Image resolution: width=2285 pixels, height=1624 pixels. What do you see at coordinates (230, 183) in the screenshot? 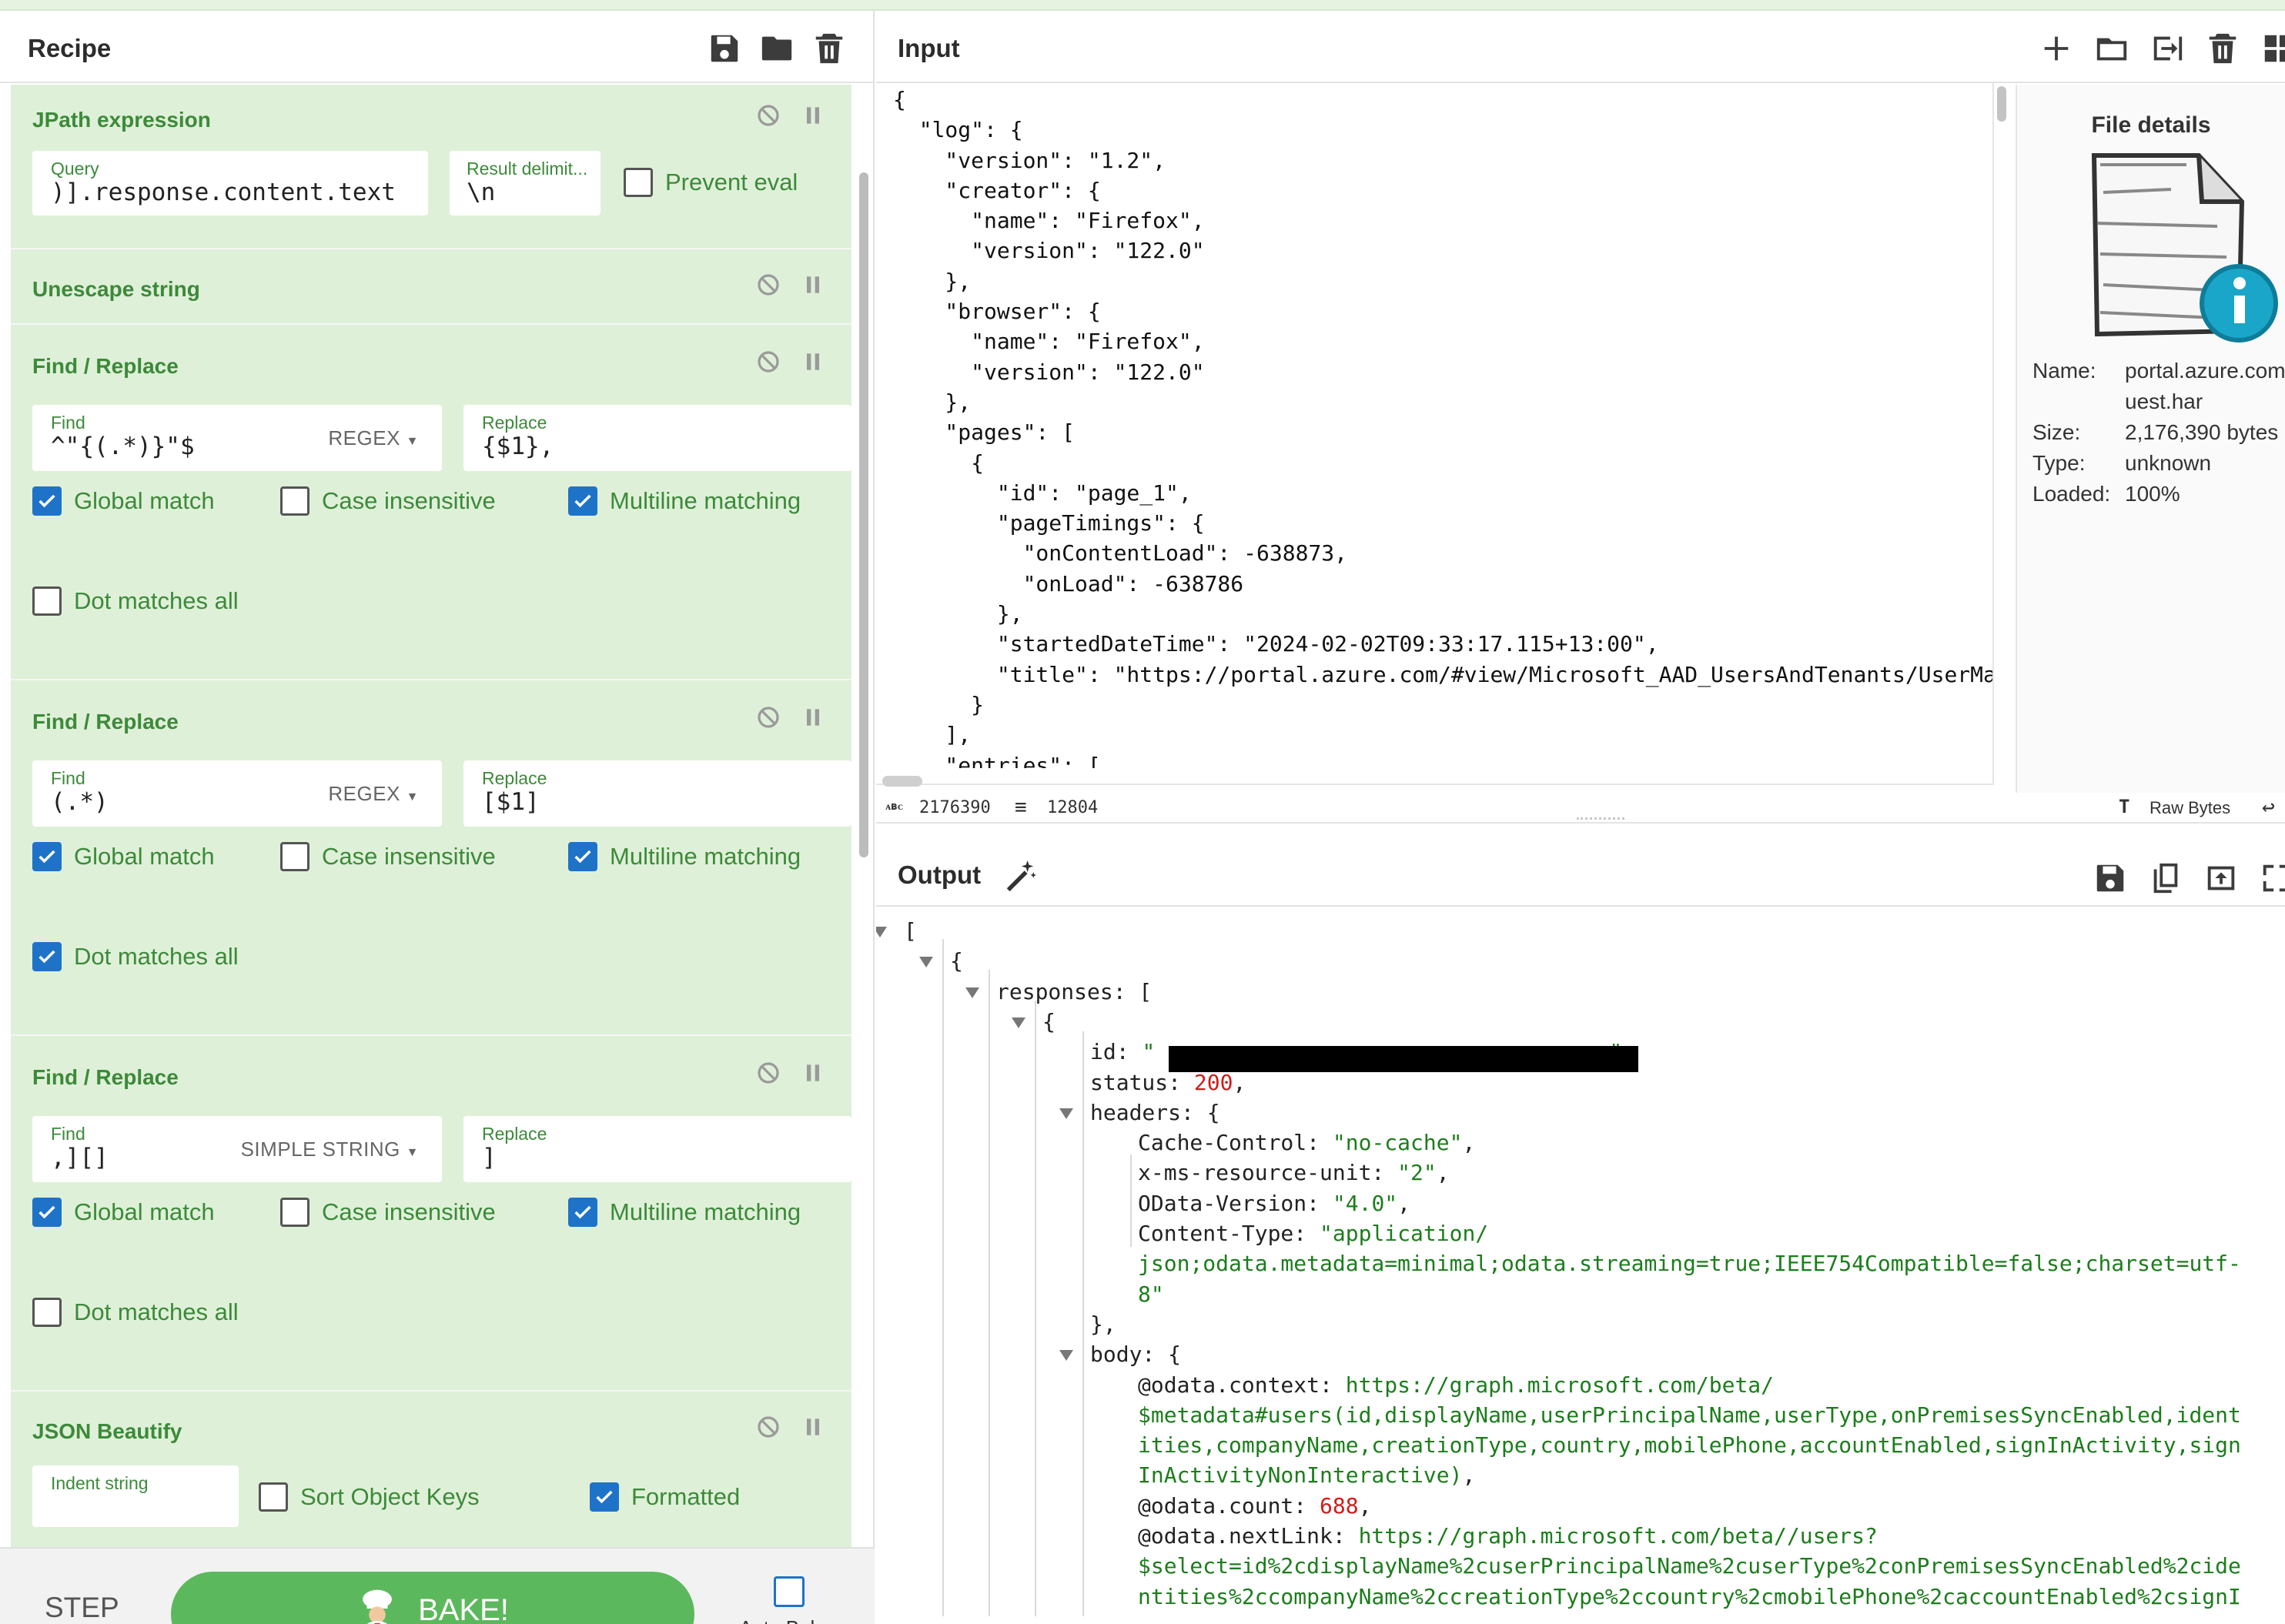
I see `query-field: Query )].response.content.text` at bounding box center [230, 183].